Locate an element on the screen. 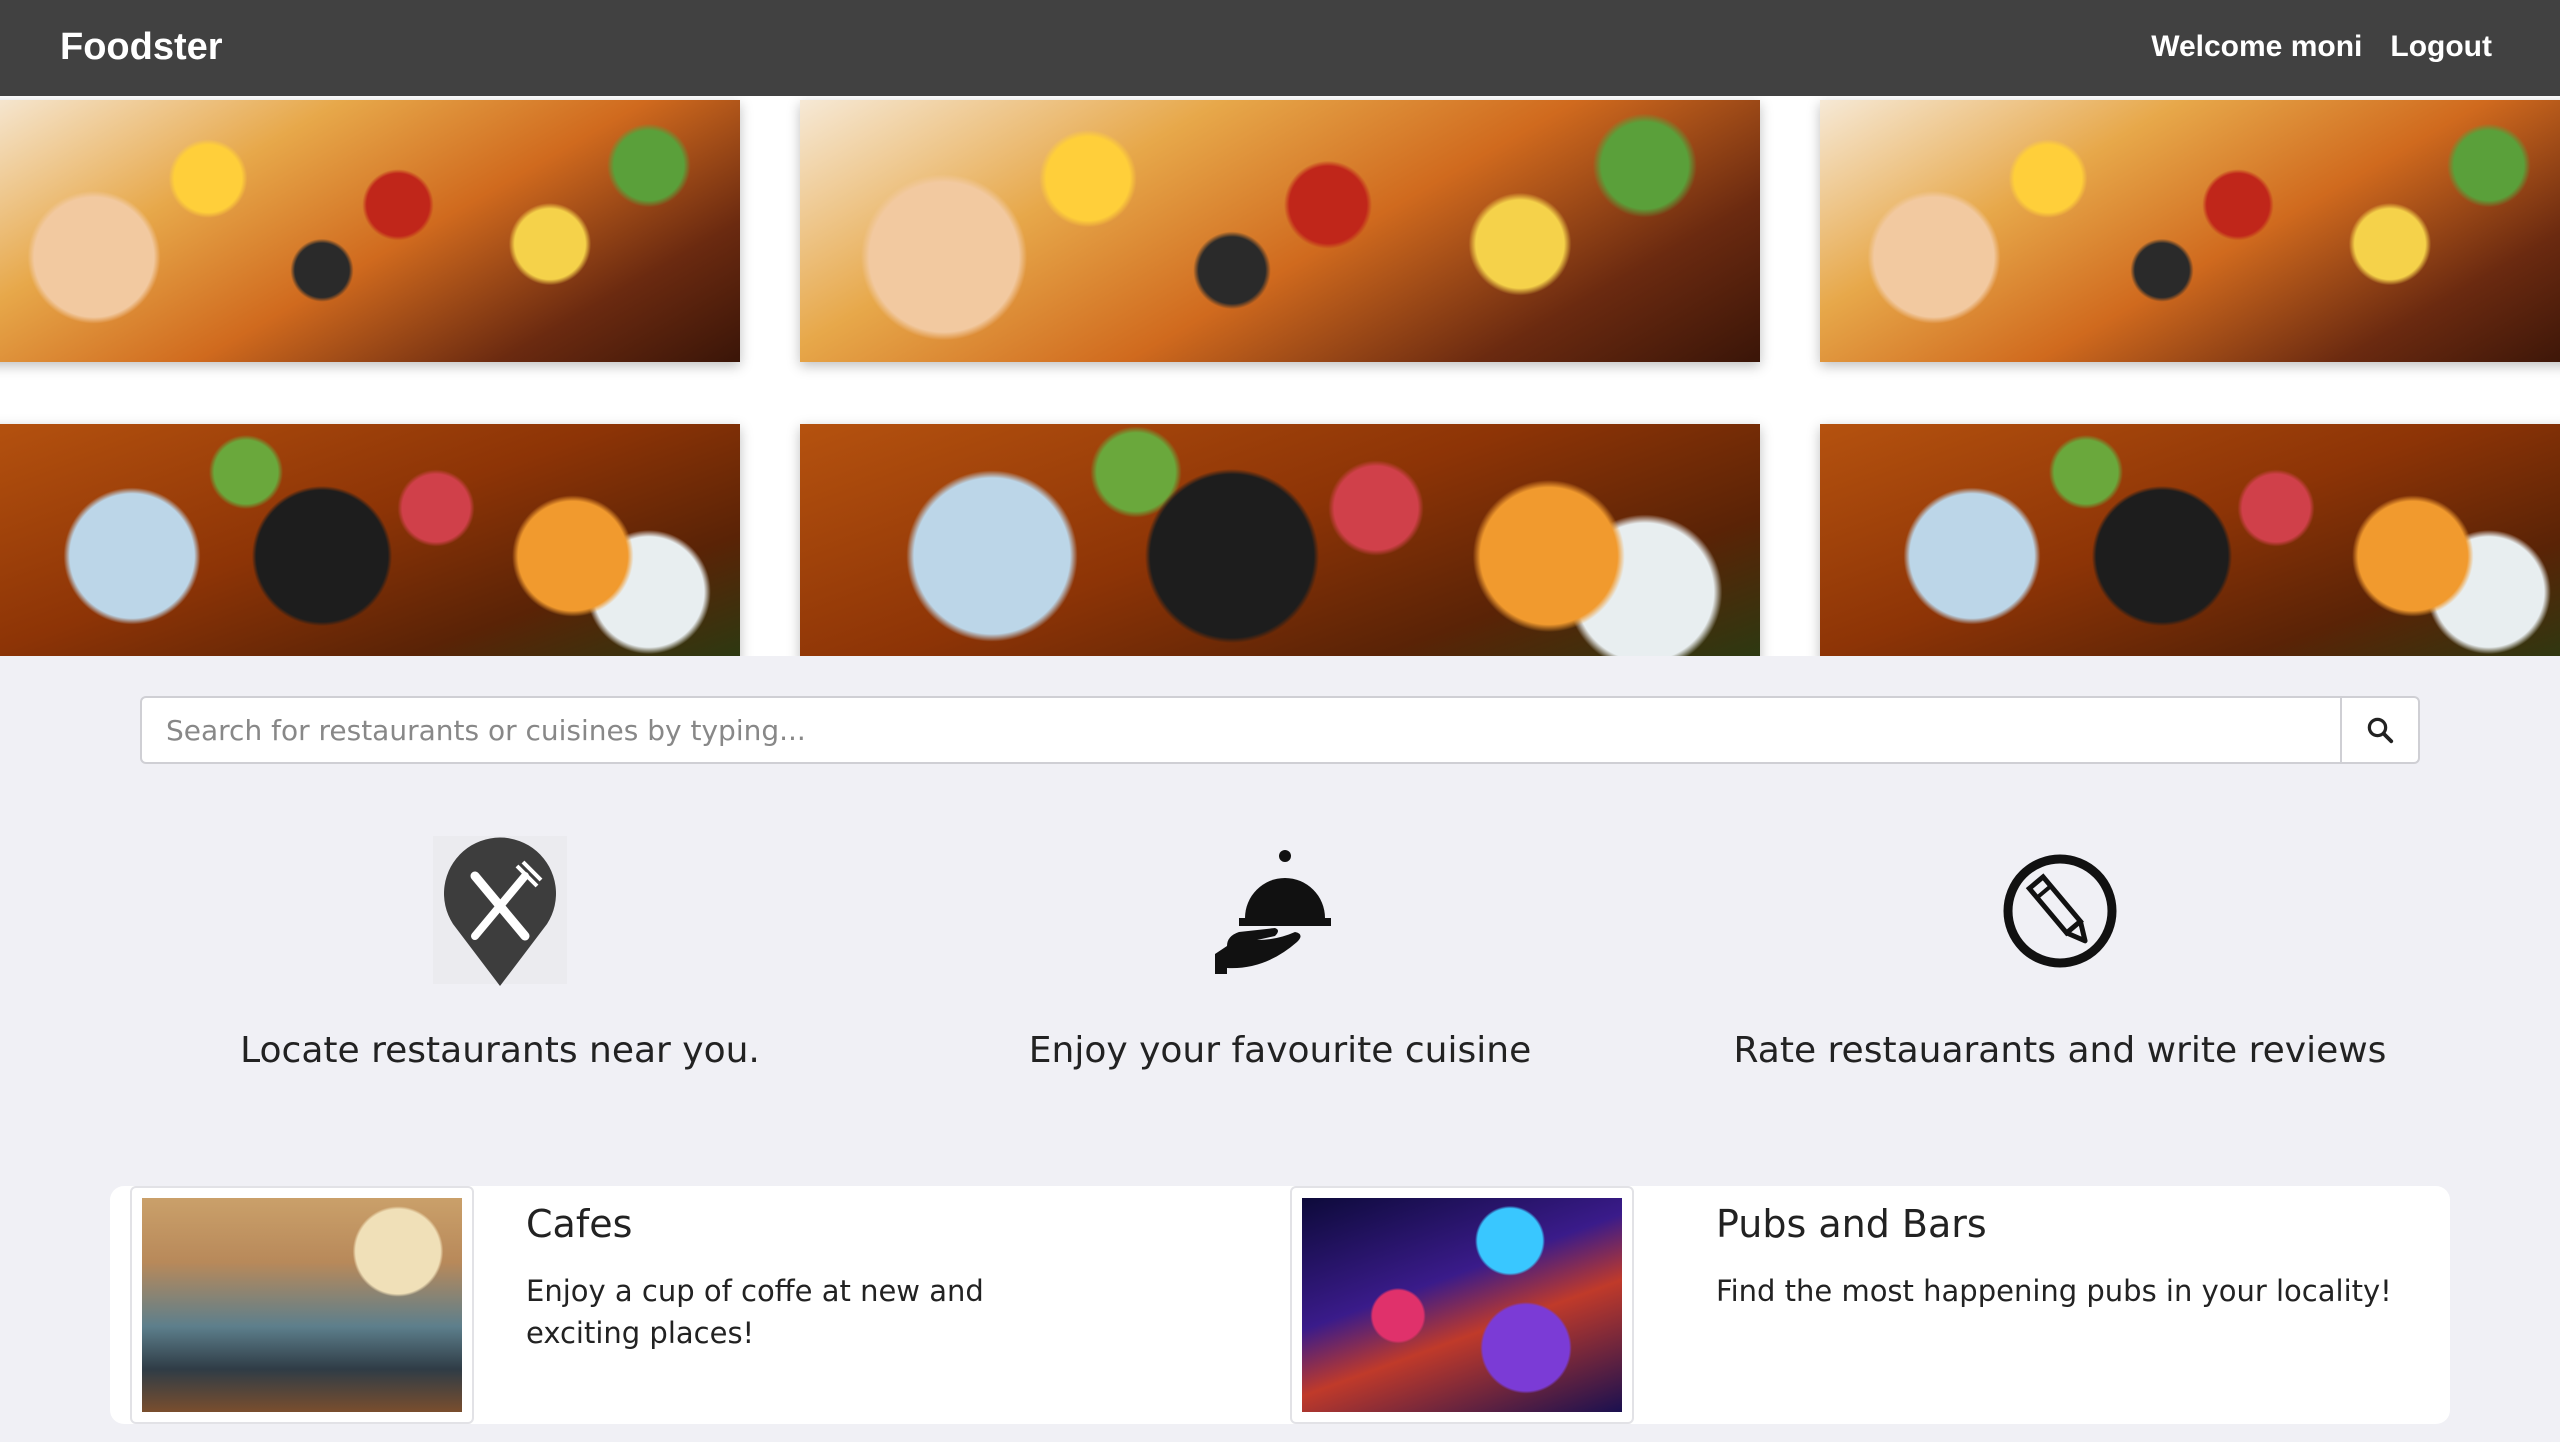  serving-cloche-icon is located at coordinates (1273, 912).